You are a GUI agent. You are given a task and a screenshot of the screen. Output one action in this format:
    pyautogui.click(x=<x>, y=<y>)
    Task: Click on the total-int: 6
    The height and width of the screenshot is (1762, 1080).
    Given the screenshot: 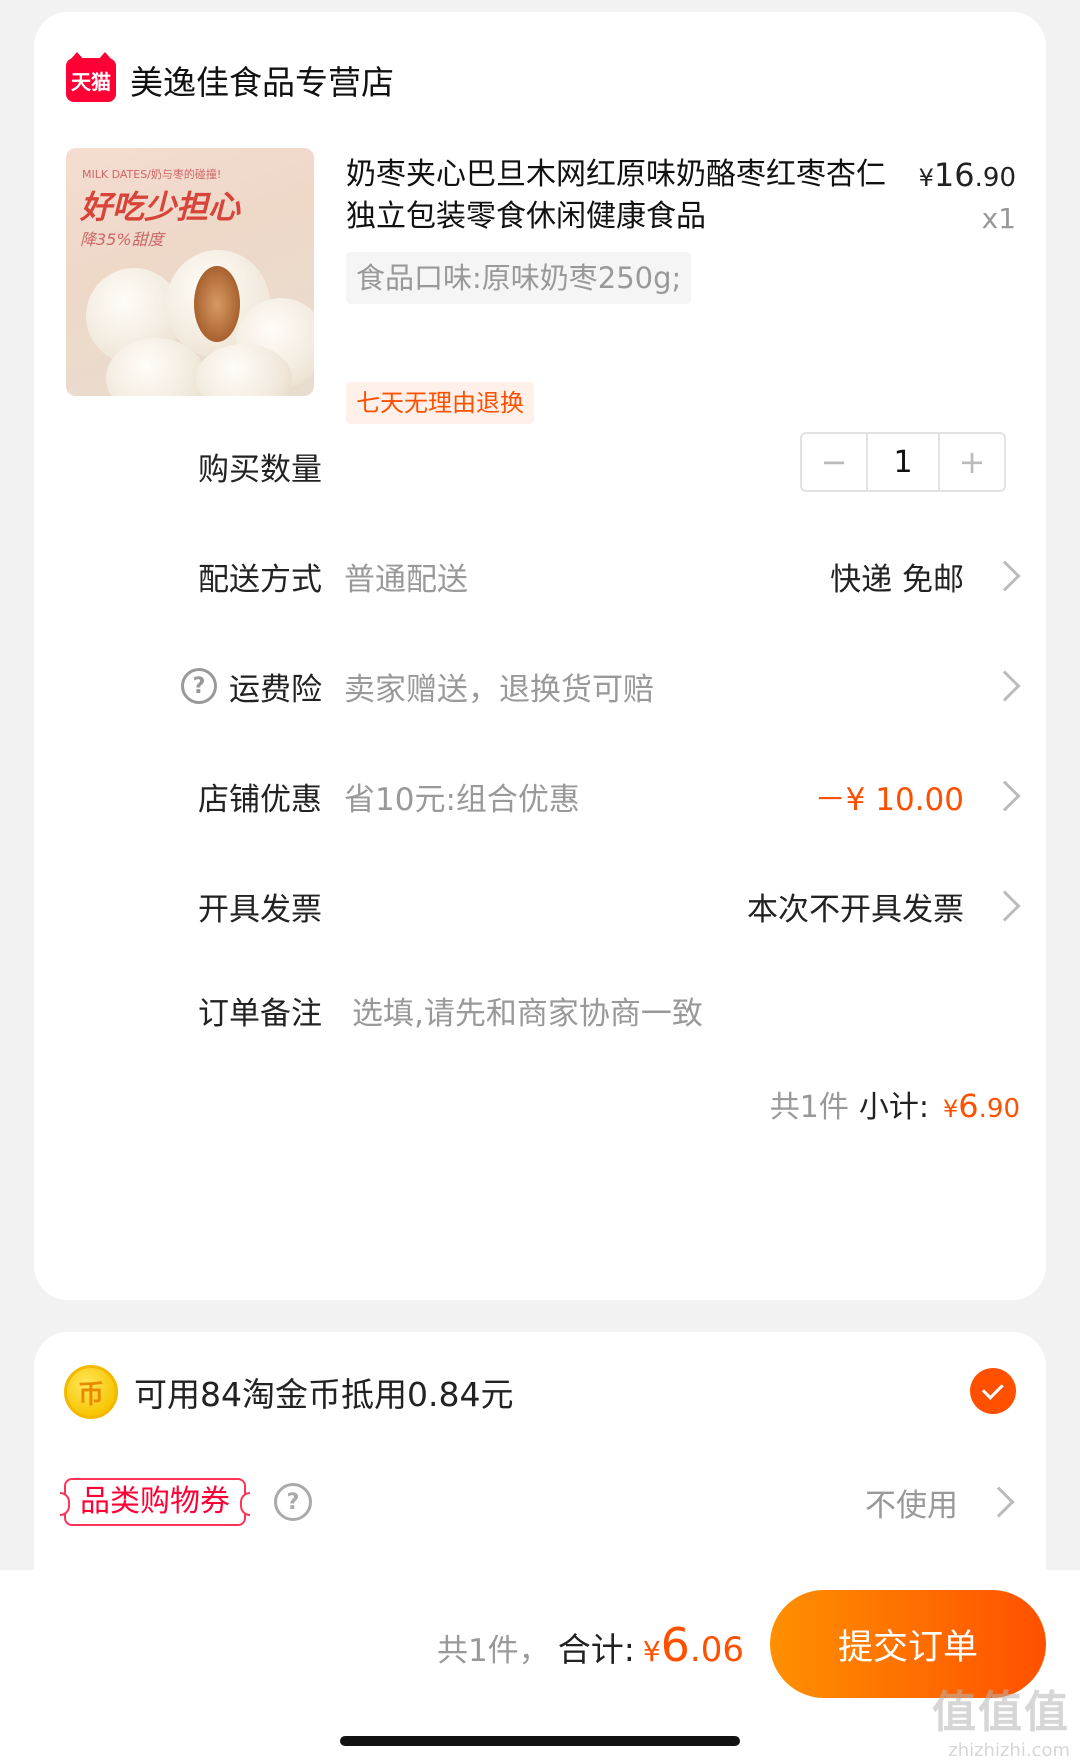 What is the action you would take?
    pyautogui.click(x=675, y=1645)
    